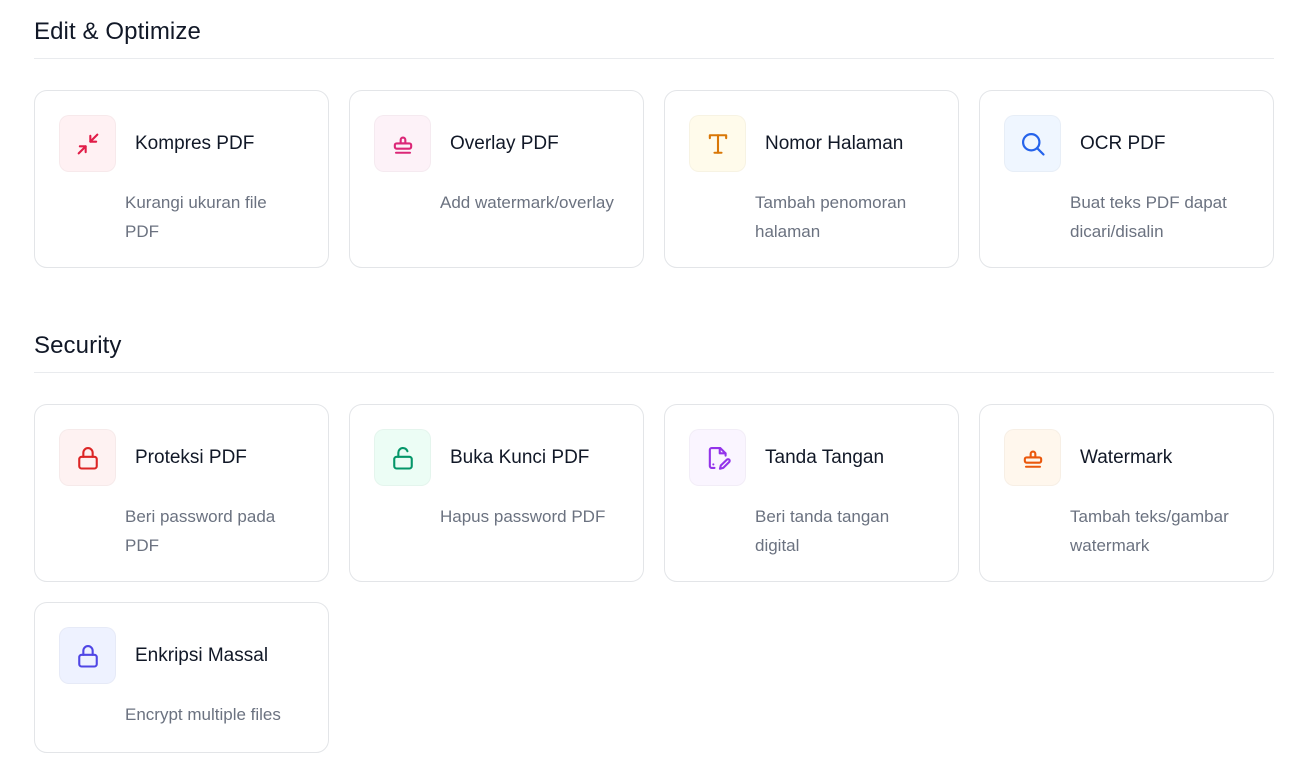  Describe the element at coordinates (117, 31) in the screenshot. I see `section-title: Edit & Optimize` at that location.